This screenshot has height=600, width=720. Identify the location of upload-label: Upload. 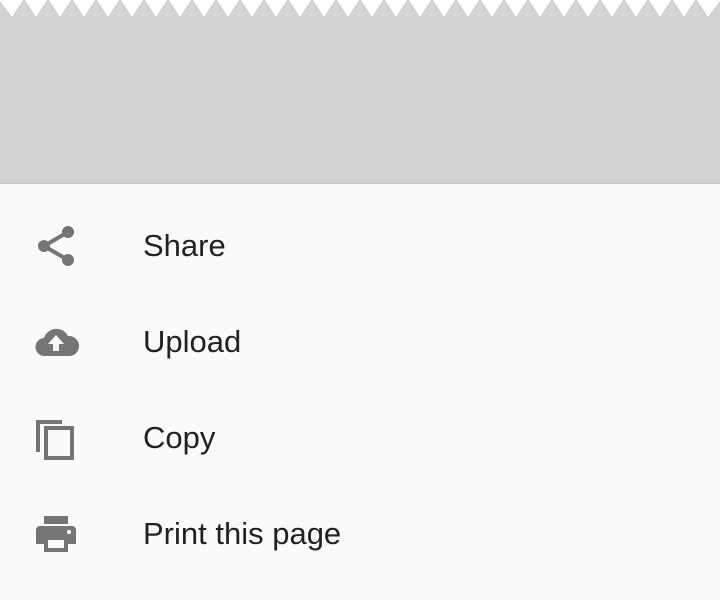
(192, 341).